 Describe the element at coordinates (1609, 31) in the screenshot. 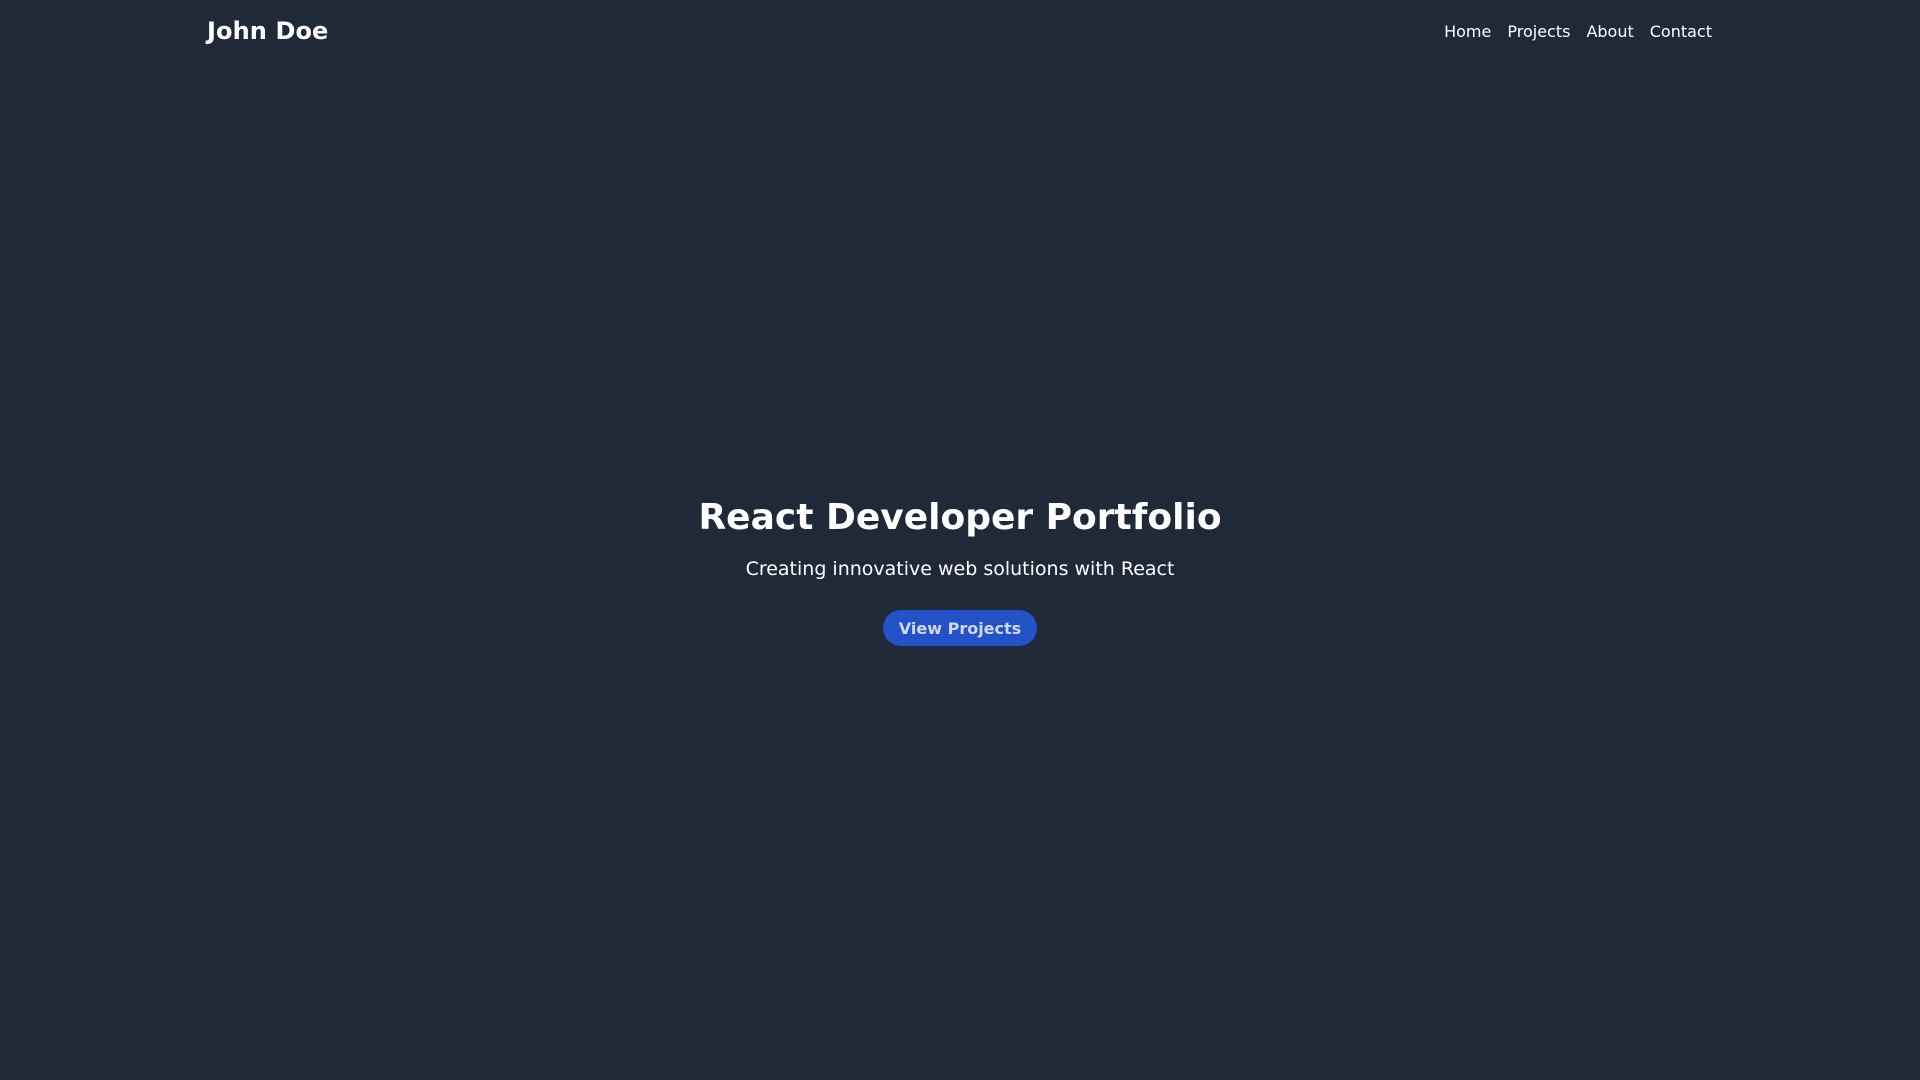

I see `nav-link-about: About` at that location.